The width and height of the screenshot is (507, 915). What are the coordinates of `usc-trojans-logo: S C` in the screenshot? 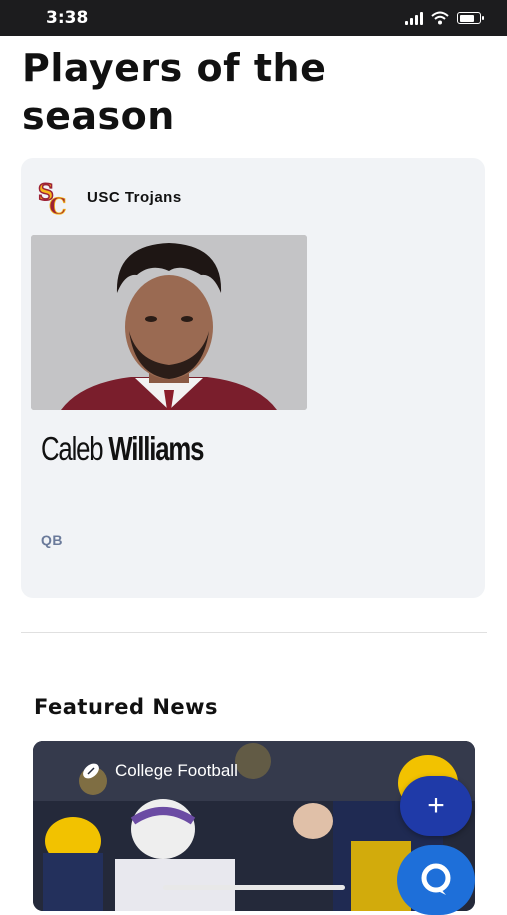 It's located at (52, 198).